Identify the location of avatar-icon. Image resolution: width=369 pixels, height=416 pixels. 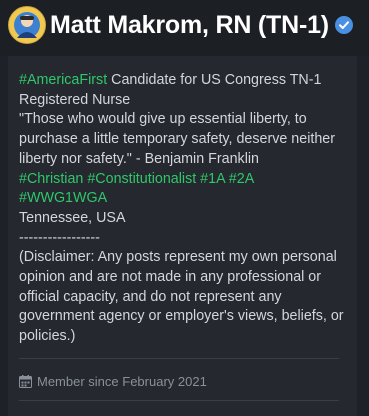
(27, 25).